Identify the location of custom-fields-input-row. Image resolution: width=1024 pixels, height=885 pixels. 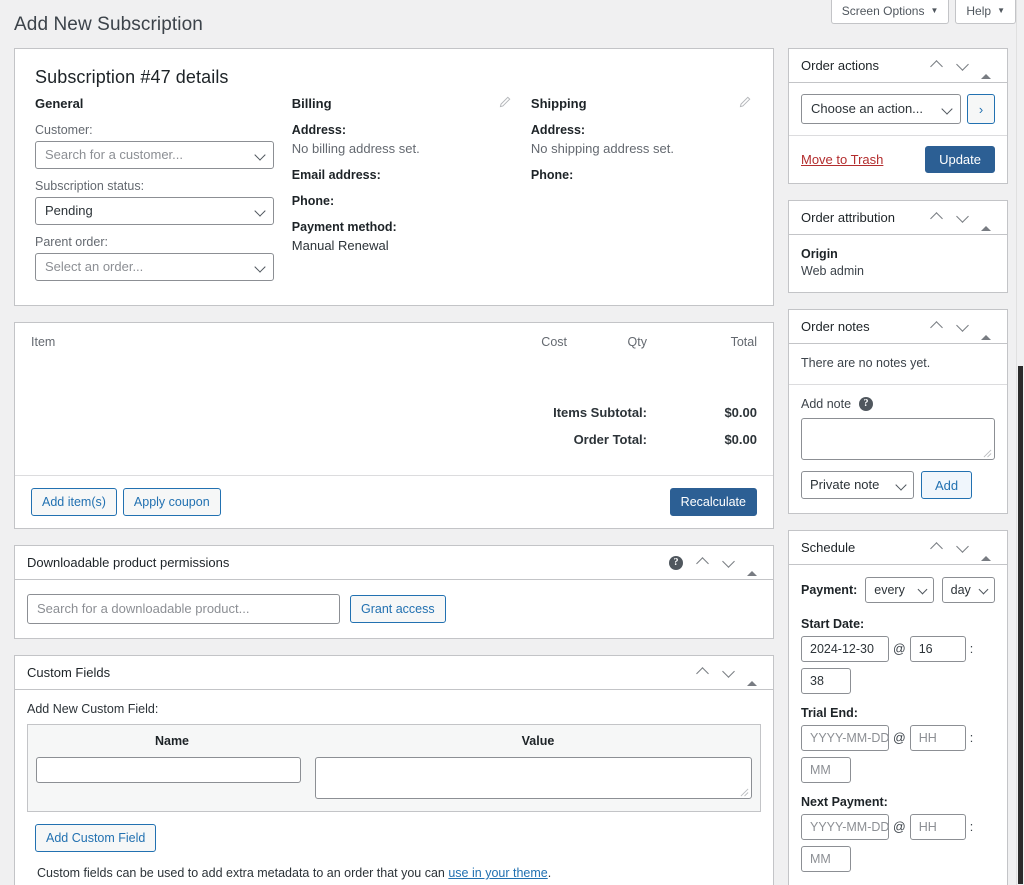
(394, 784).